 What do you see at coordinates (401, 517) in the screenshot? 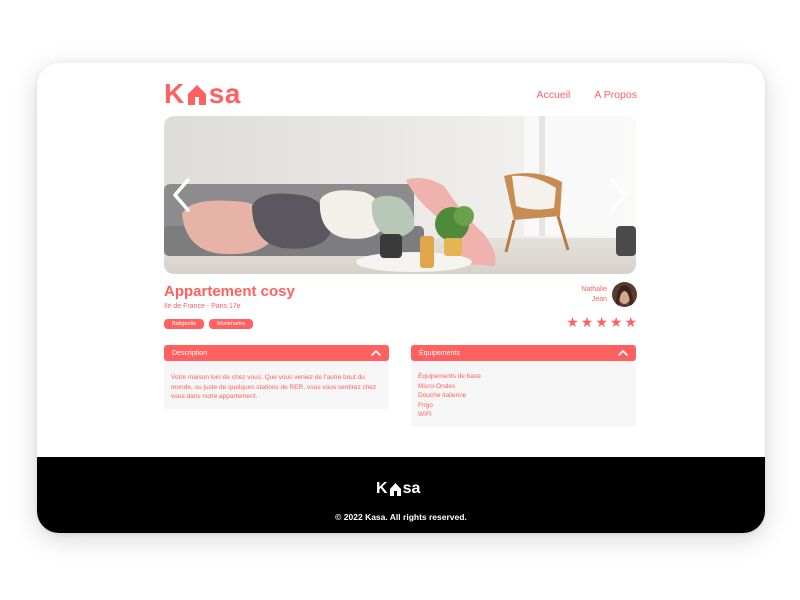
I see `copyright-text: © 2022 Kasa. All rights reserved.` at bounding box center [401, 517].